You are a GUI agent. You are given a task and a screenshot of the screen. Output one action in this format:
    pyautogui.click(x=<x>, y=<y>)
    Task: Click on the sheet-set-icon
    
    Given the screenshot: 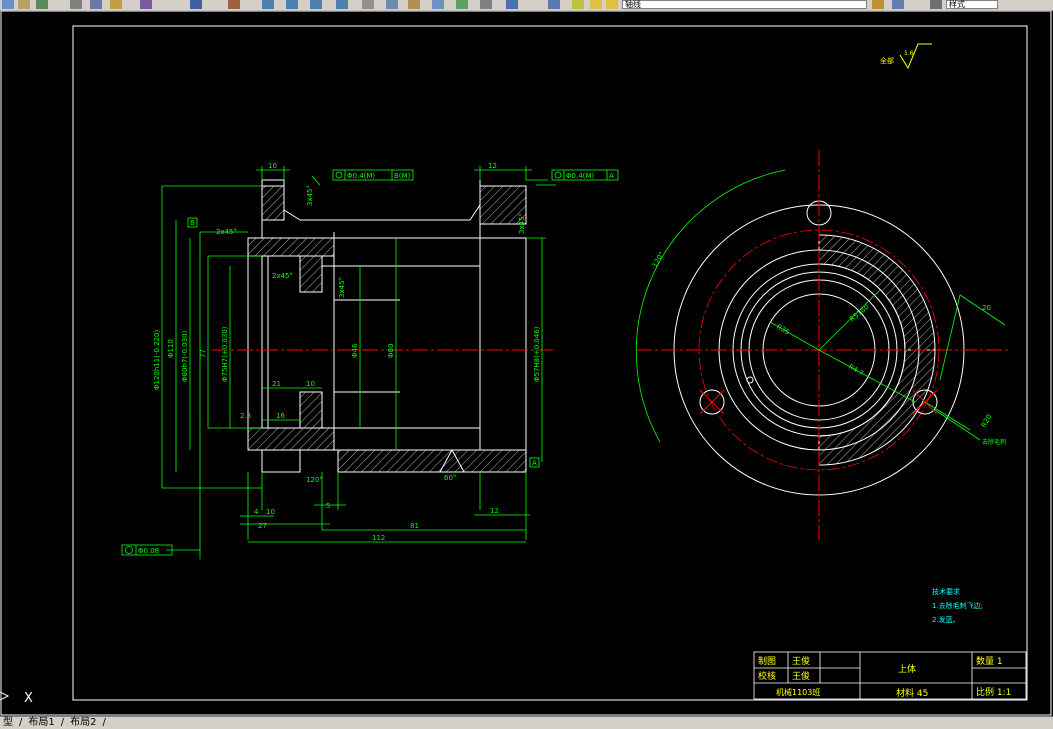 What is the action you would take?
    pyautogui.click(x=438, y=4)
    